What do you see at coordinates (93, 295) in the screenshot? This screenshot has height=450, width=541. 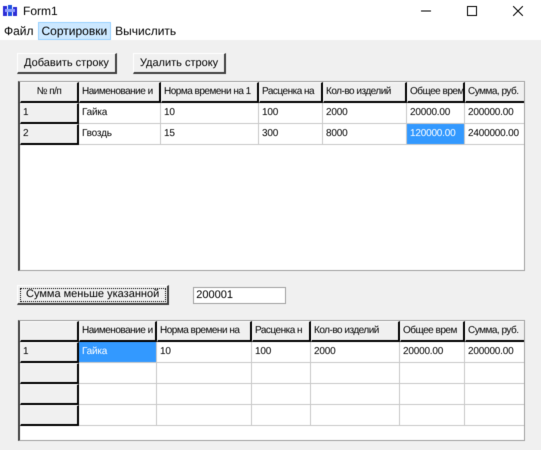 I see `filter-button: Сумма меньше указанной` at bounding box center [93, 295].